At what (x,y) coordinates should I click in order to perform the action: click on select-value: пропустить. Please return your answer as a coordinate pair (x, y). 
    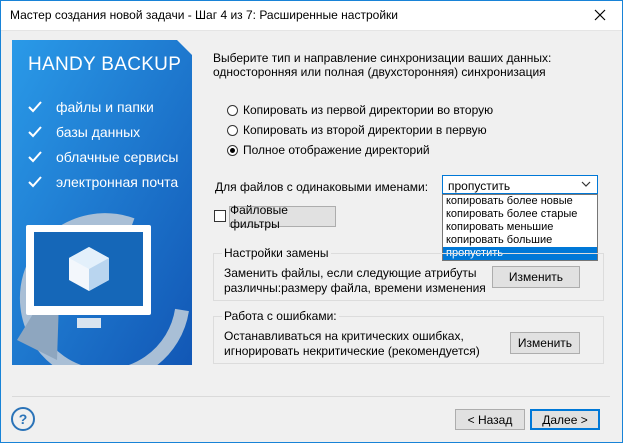
    Looking at the image, I should click on (479, 186).